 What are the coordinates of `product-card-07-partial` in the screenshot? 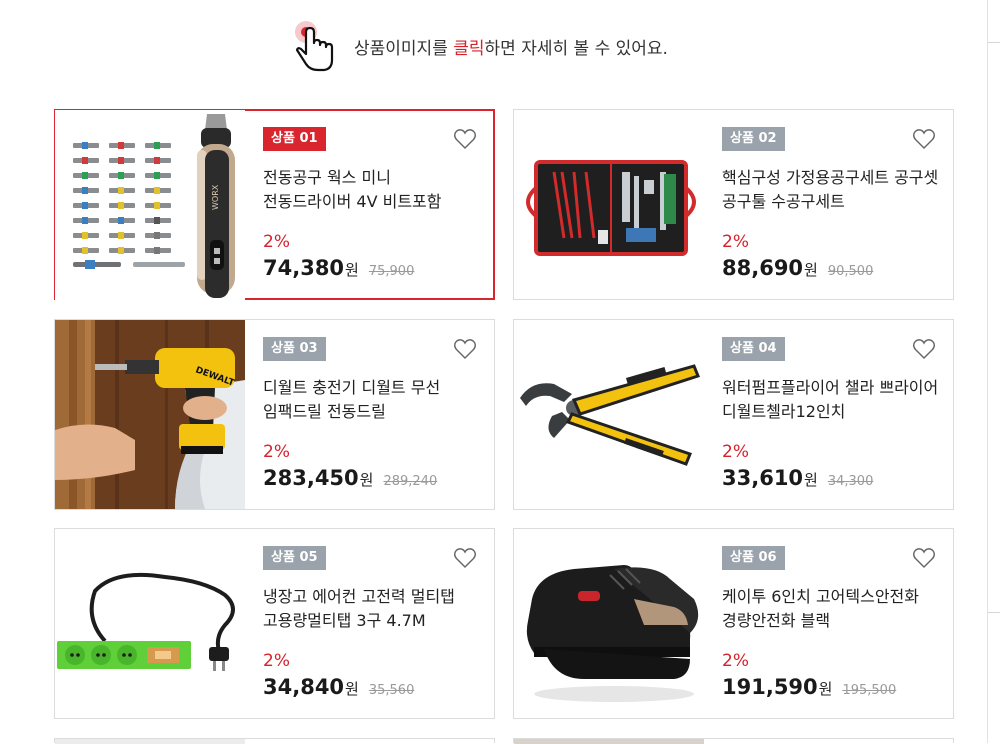 It's located at (274, 741).